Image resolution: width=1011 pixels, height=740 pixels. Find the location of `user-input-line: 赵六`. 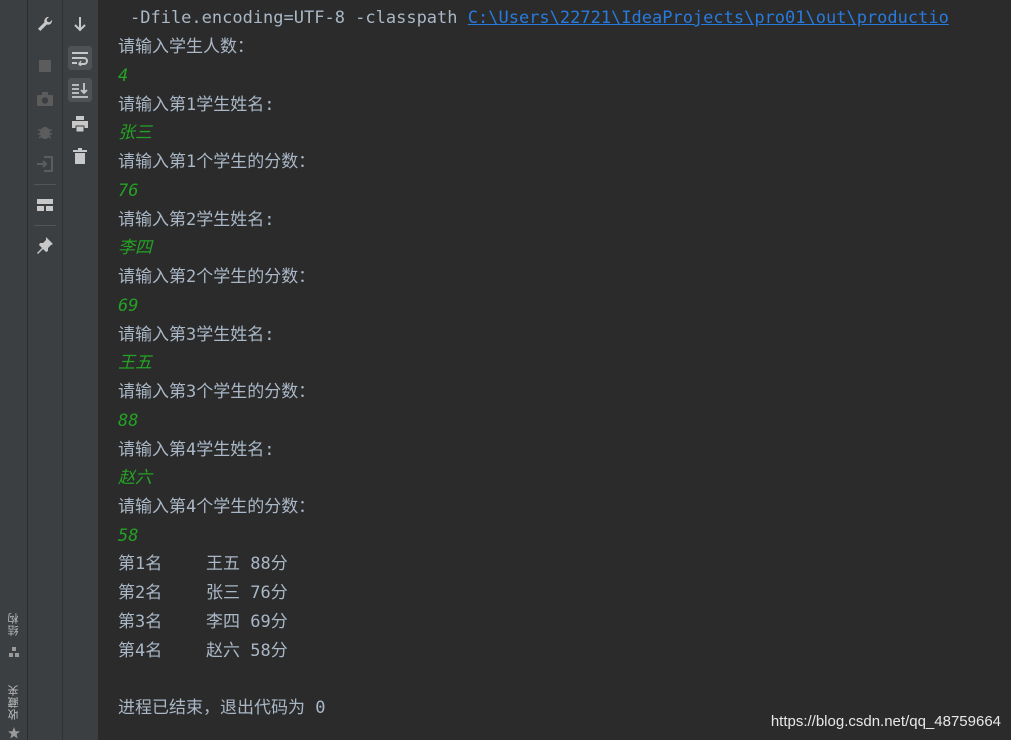

user-input-line: 赵六 is located at coordinates (135, 478).